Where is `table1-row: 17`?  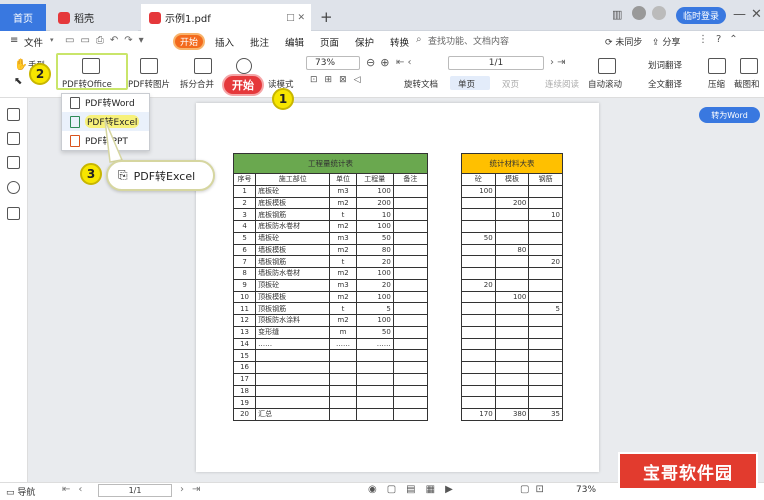
table1-row: 17 is located at coordinates (330, 379).